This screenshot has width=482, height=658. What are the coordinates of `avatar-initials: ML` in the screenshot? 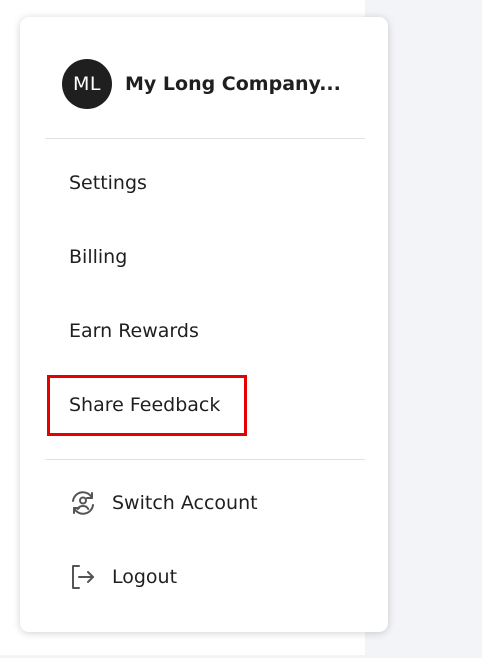 It's located at (87, 84).